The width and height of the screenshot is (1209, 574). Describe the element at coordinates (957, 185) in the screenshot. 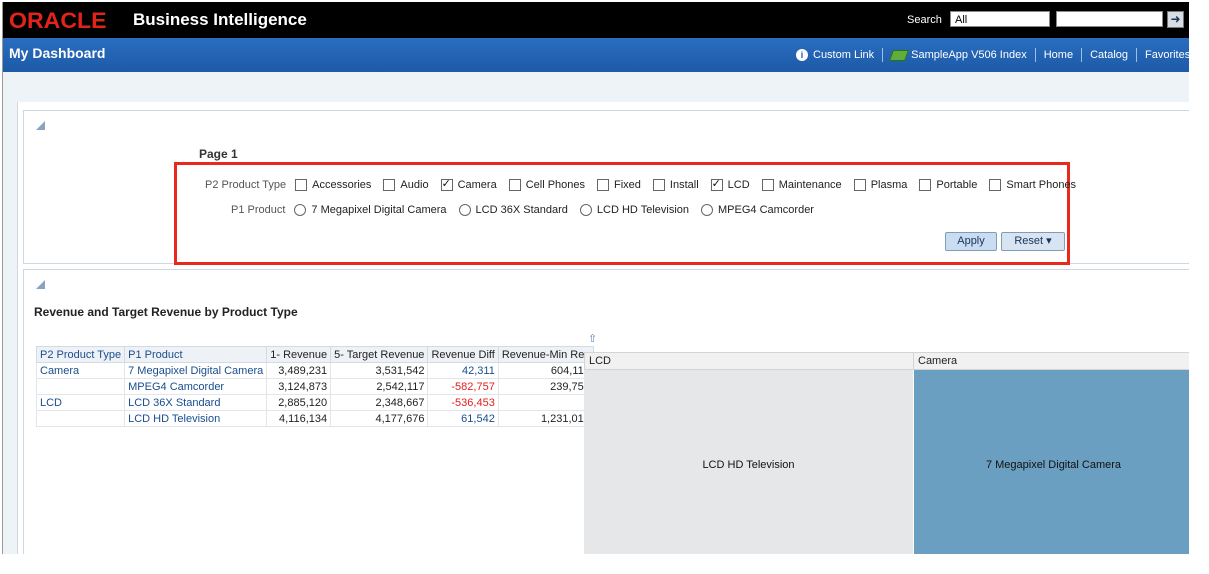

I see `checkbox-label: Portable` at that location.